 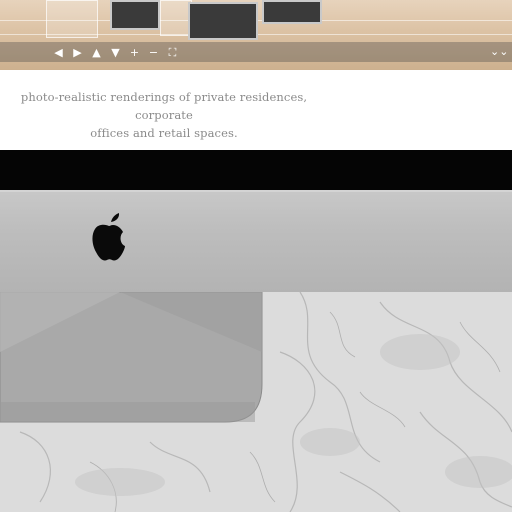 I want to click on viewer-nav-group: ◀ ▶ ▲ ▼ + − ⛶, so click(x=115, y=52).